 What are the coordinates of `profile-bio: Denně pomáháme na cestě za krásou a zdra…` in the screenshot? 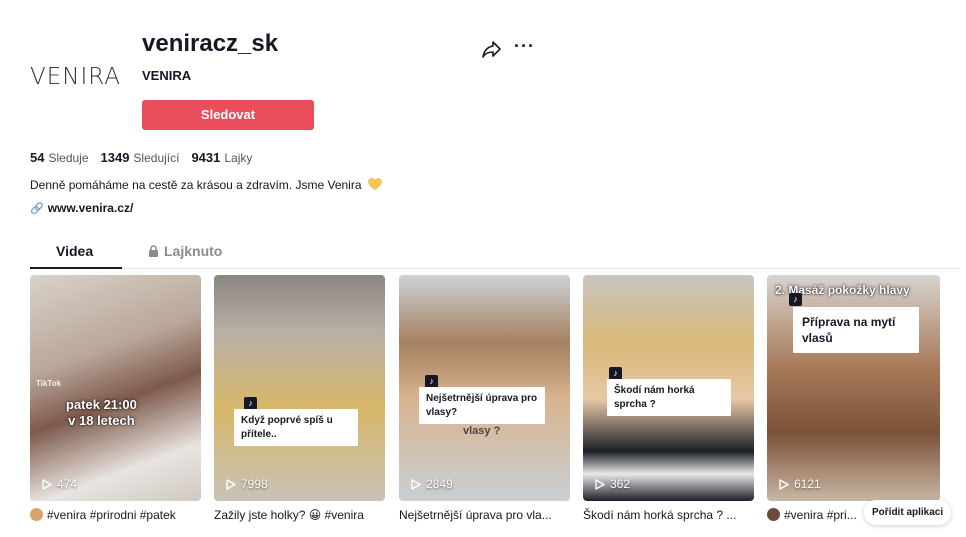 It's located at (206, 185).